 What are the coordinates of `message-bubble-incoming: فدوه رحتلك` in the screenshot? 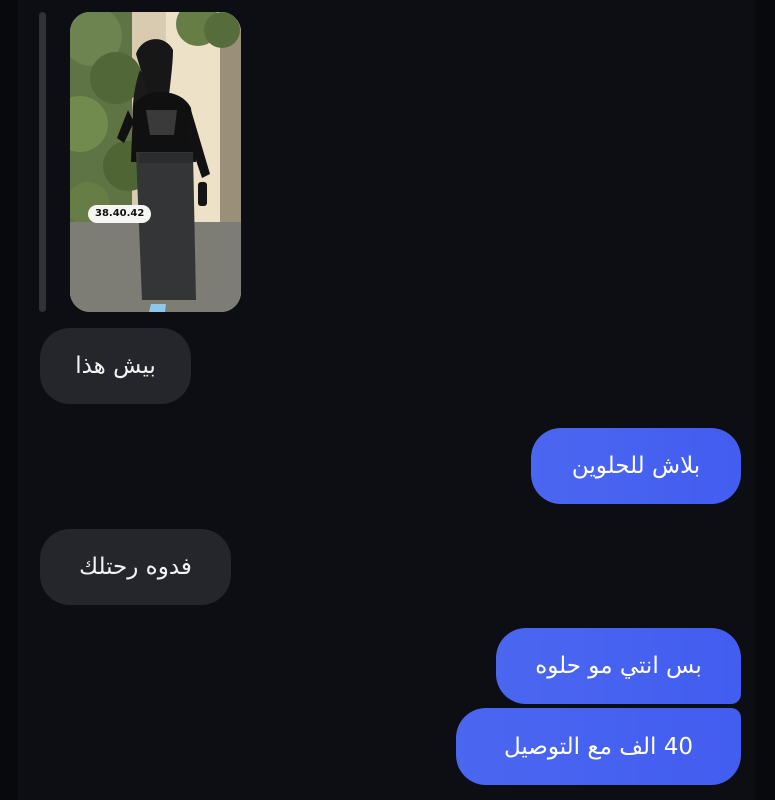 It's located at (135, 567).